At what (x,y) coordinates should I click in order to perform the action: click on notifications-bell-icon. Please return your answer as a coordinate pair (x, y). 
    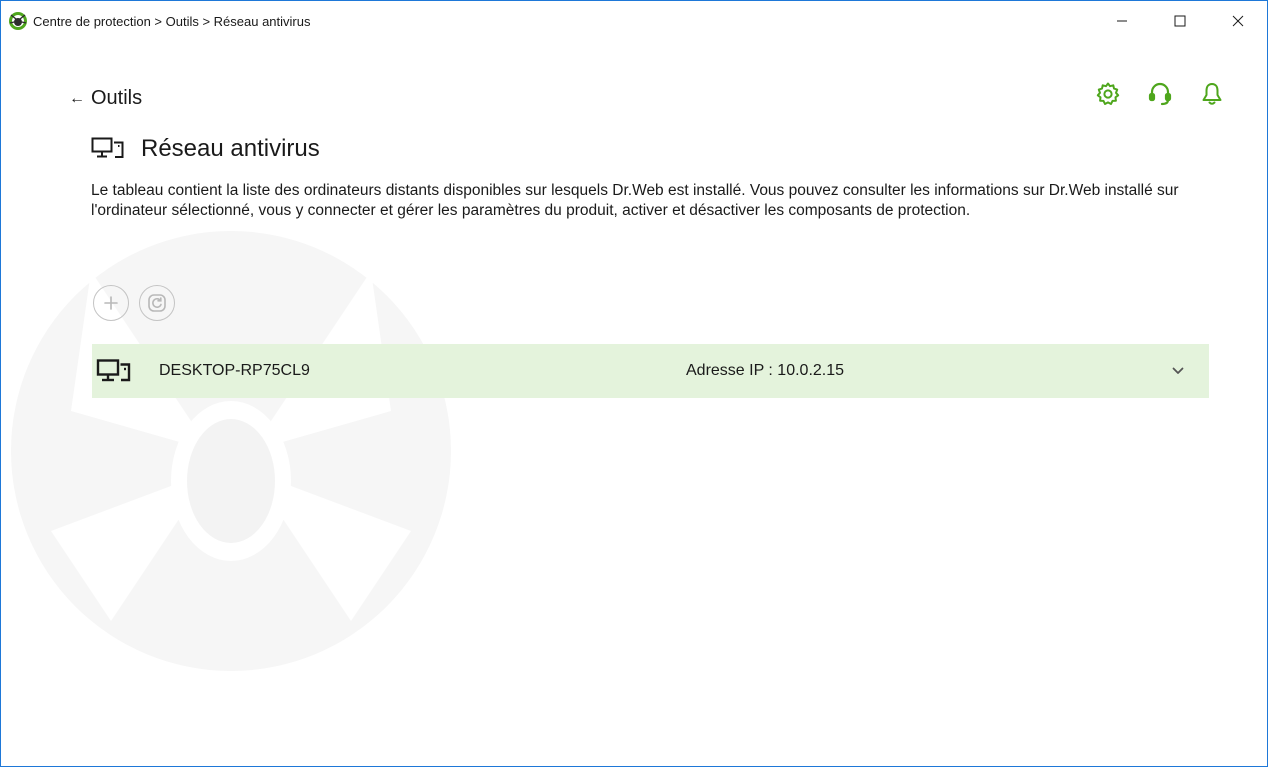
    Looking at the image, I should click on (1212, 94).